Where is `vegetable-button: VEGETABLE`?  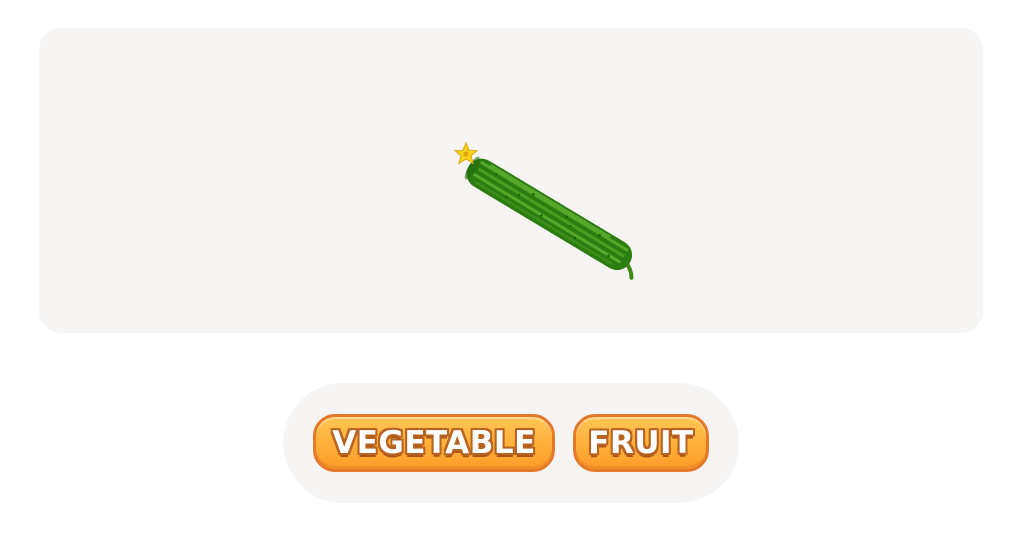 vegetable-button: VEGETABLE is located at coordinates (434, 443).